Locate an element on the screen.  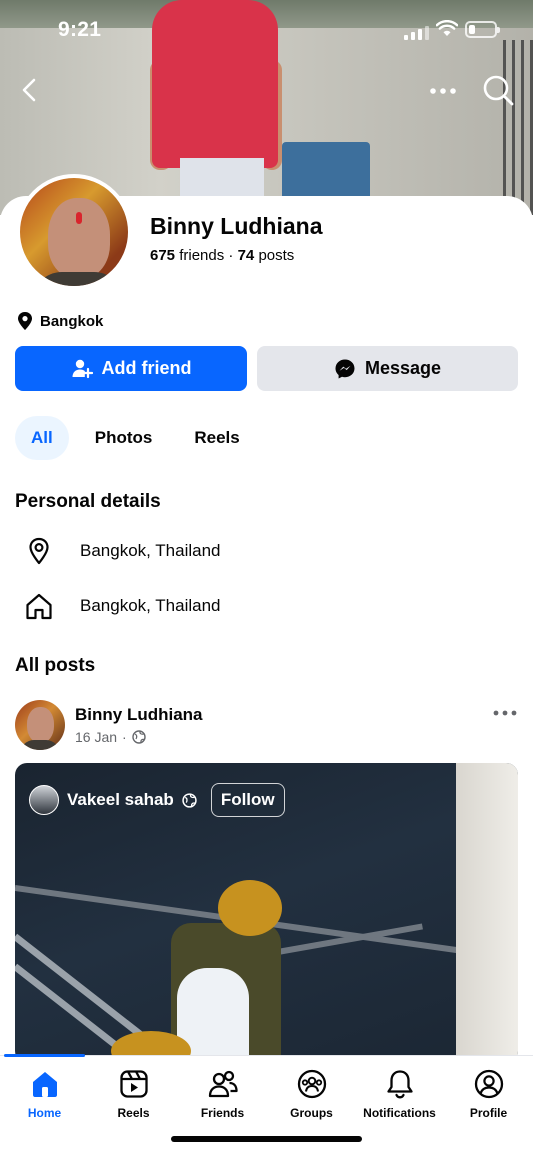
nav-home: Home is located at coordinates (44, 1094).